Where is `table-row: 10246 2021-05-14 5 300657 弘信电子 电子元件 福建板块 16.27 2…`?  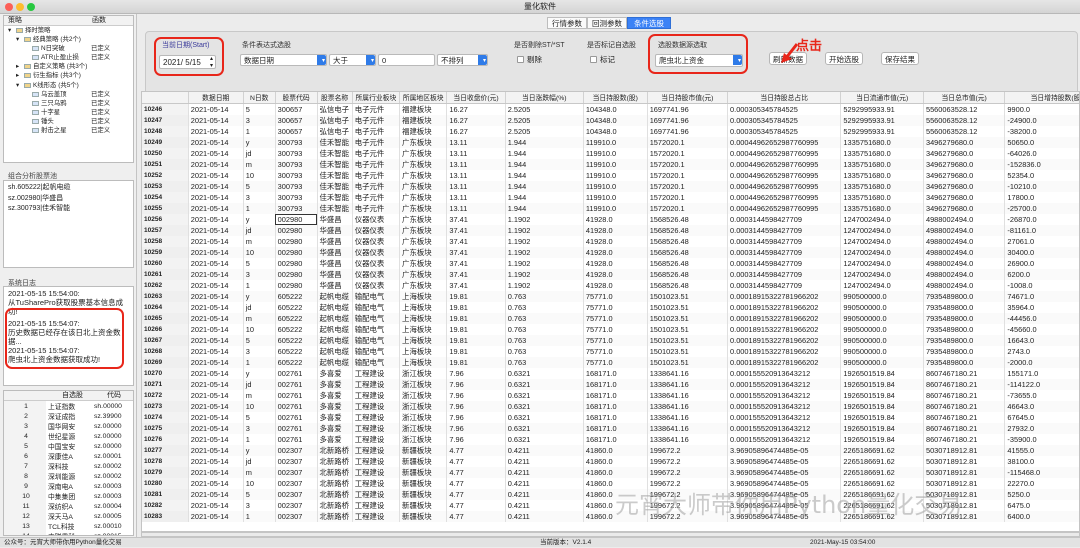
table-row: 10246 2021-05-14 5 300657 弘信电子 电子元件 福建板块 16.27 2… is located at coordinates (610, 109).